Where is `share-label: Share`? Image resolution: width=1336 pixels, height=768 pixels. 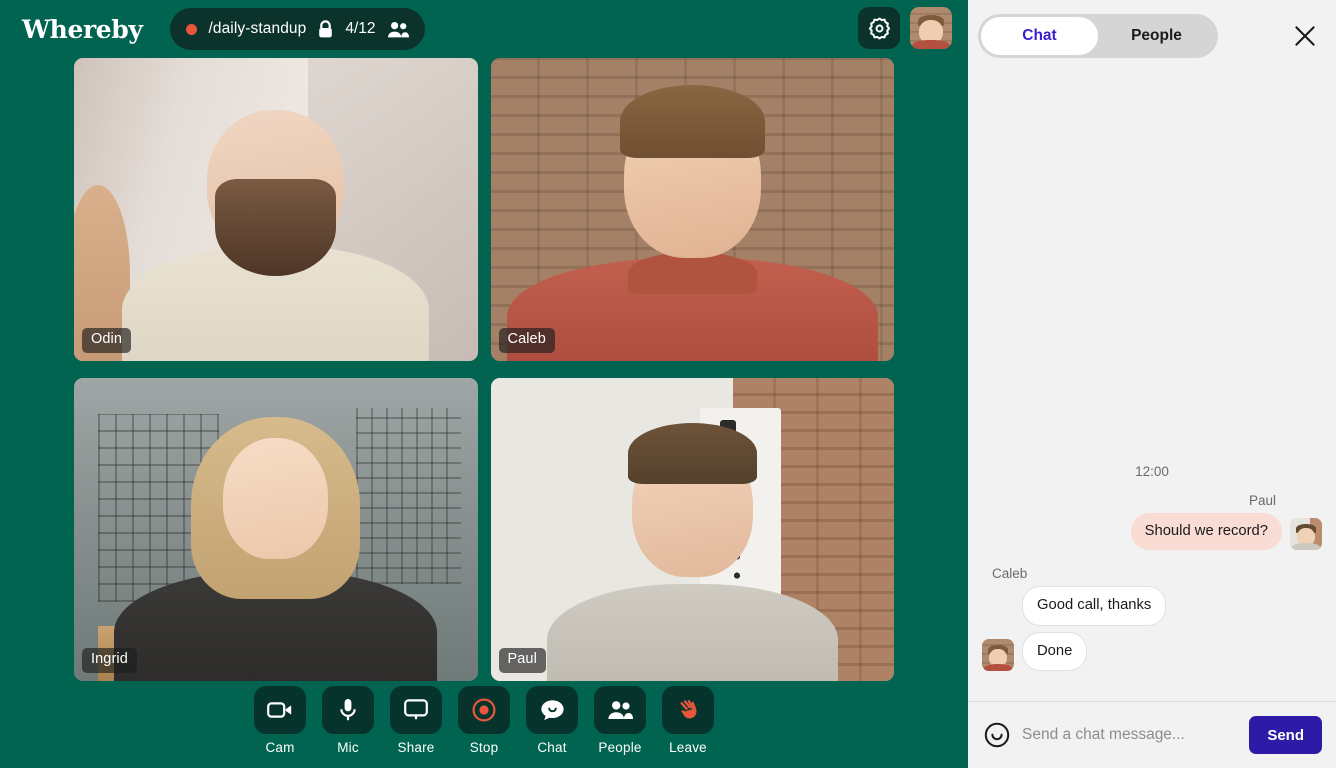 share-label: Share is located at coordinates (416, 747).